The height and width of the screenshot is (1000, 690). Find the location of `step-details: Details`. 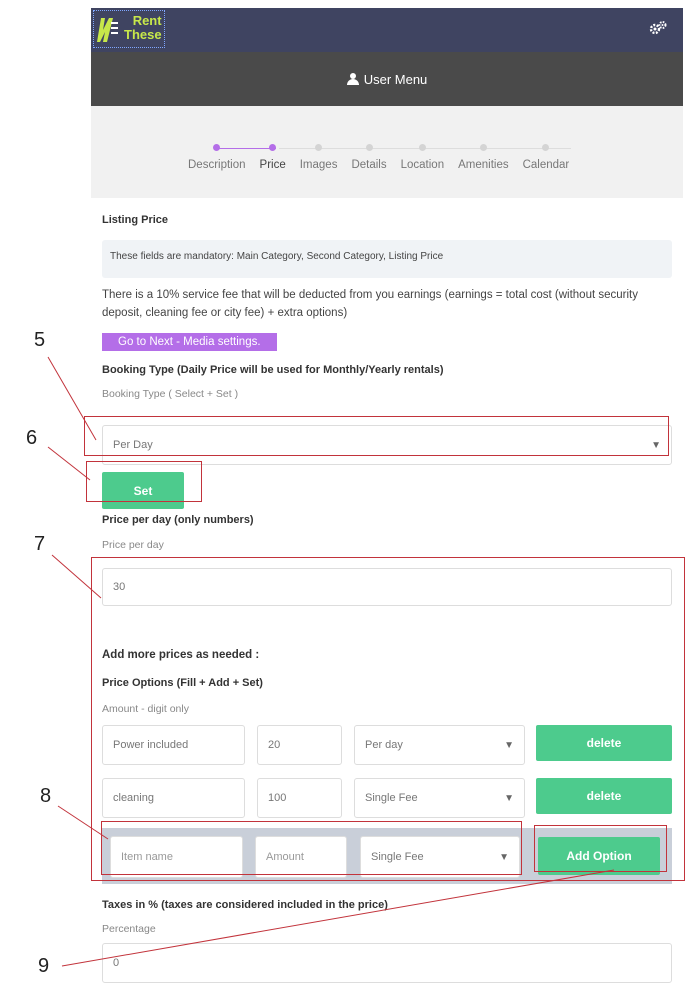

step-details: Details is located at coordinates (368, 157).